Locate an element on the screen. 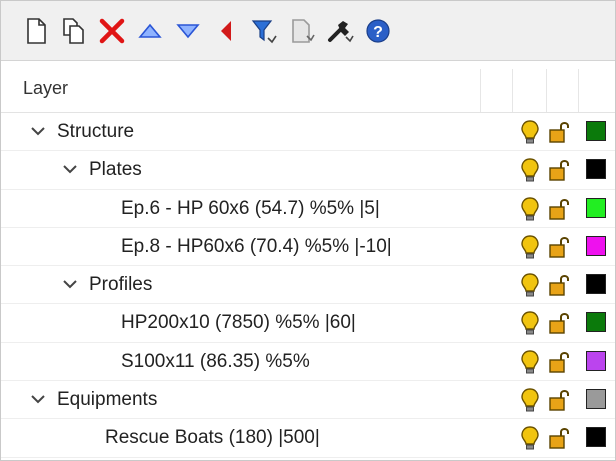 The width and height of the screenshot is (616, 461). delete-layer-button is located at coordinates (112, 31).